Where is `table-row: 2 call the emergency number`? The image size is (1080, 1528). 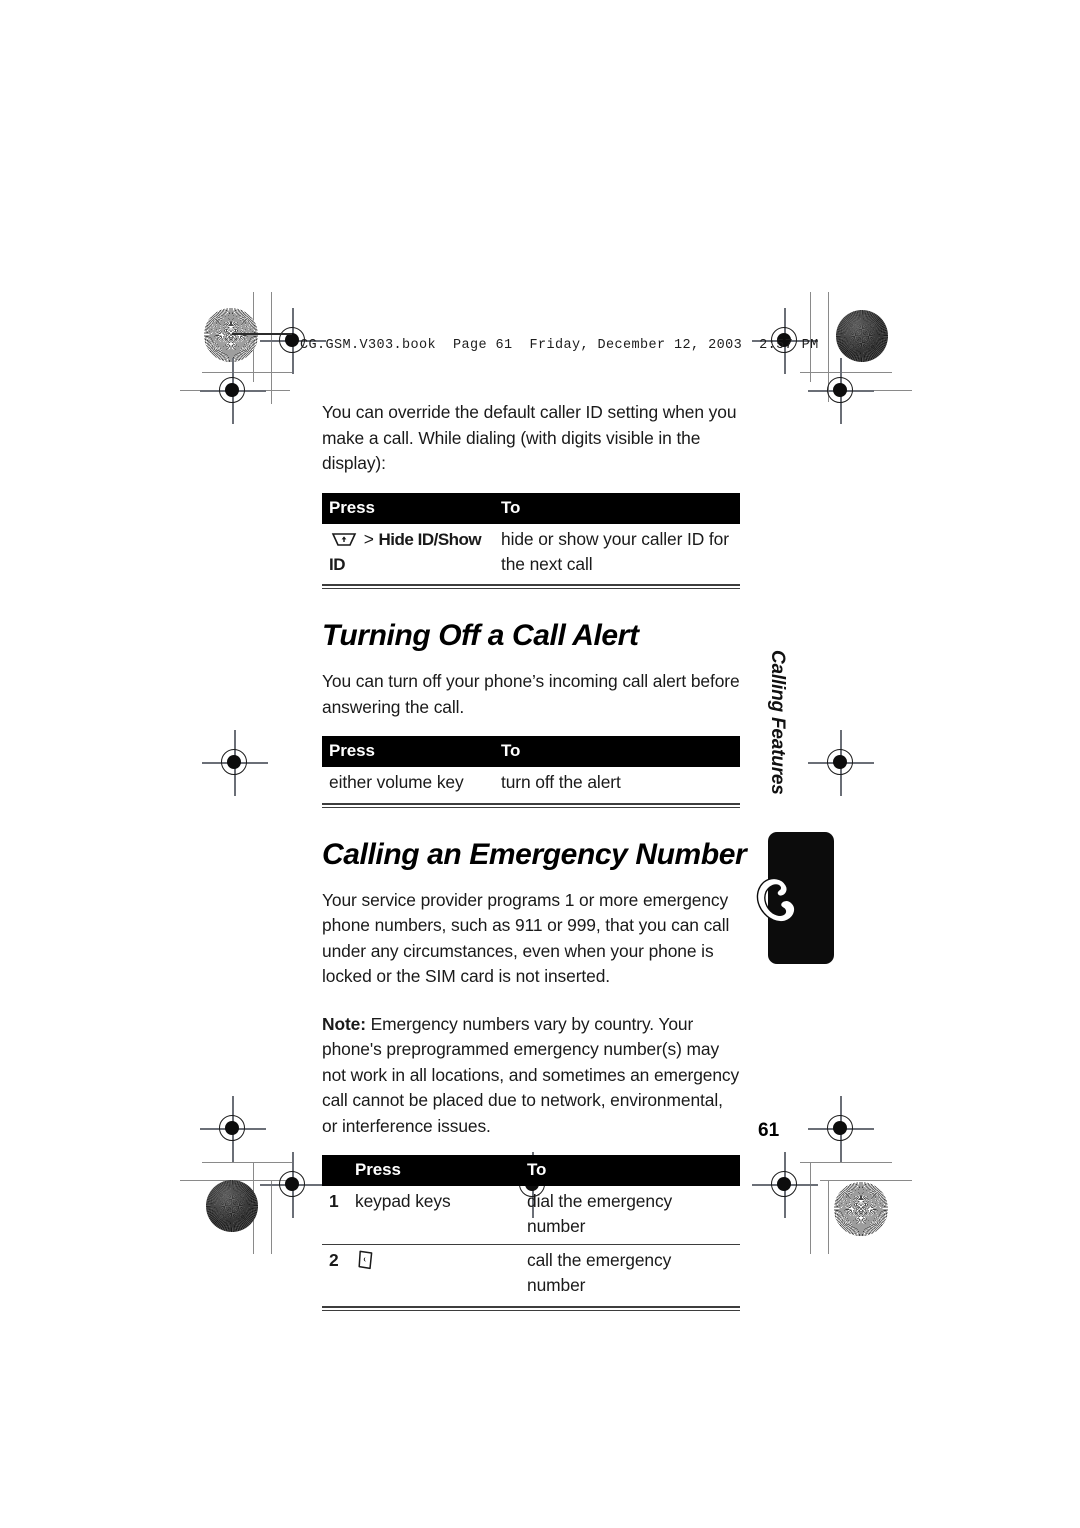 table-row: 2 call the emergency number is located at coordinates (531, 1274).